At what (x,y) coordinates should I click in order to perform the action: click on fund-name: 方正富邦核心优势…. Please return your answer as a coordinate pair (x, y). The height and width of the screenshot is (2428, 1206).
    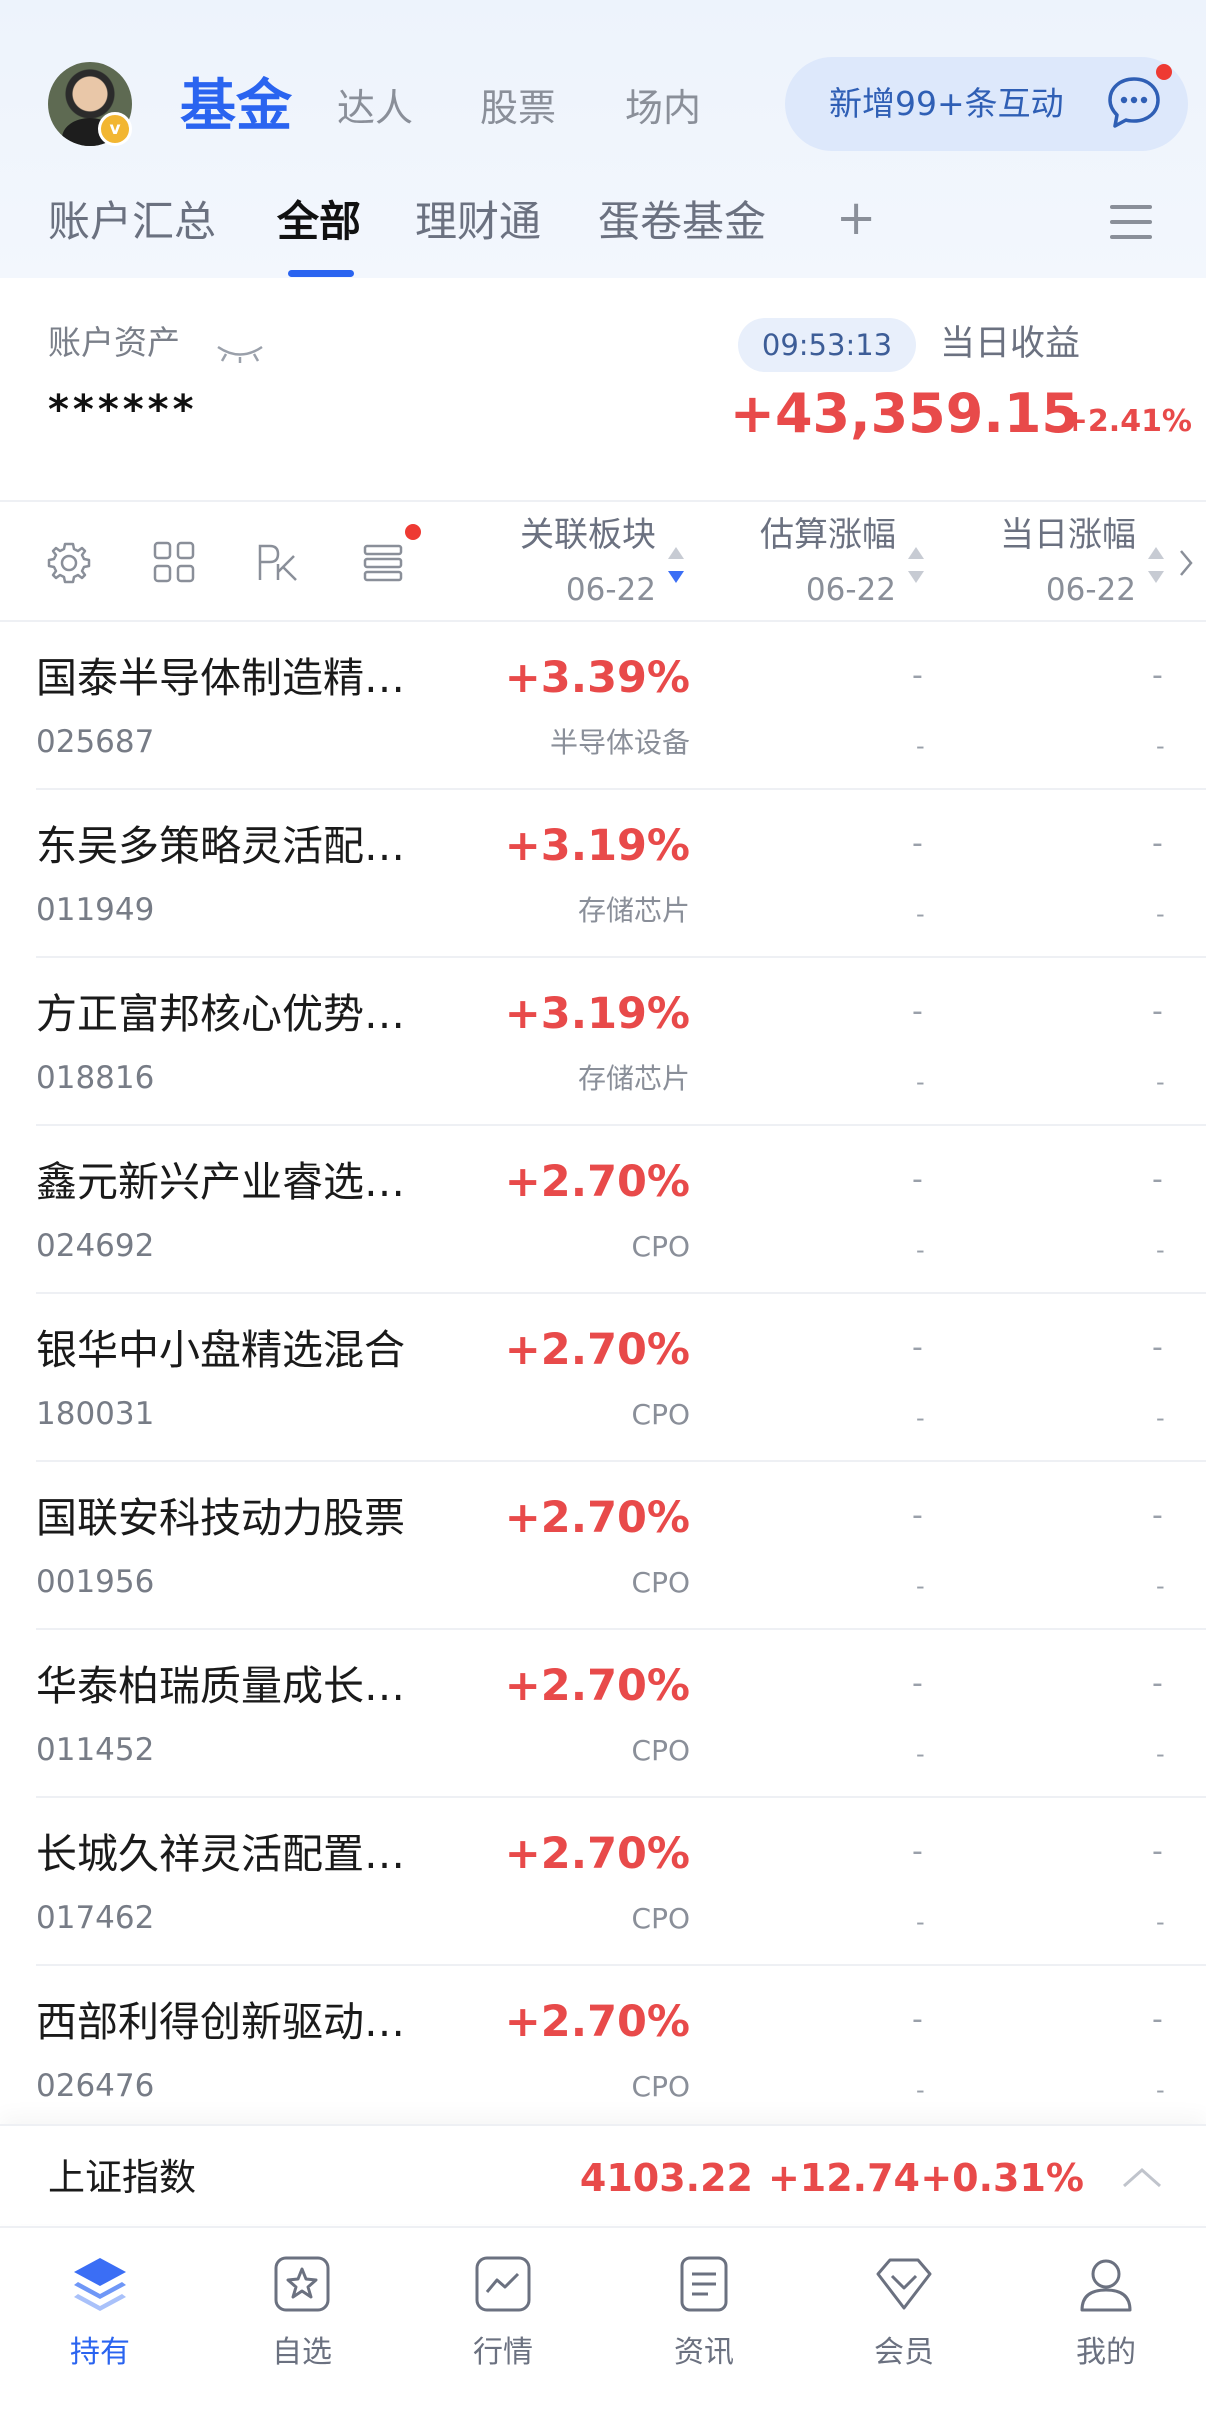
    Looking at the image, I should click on (220, 1014).